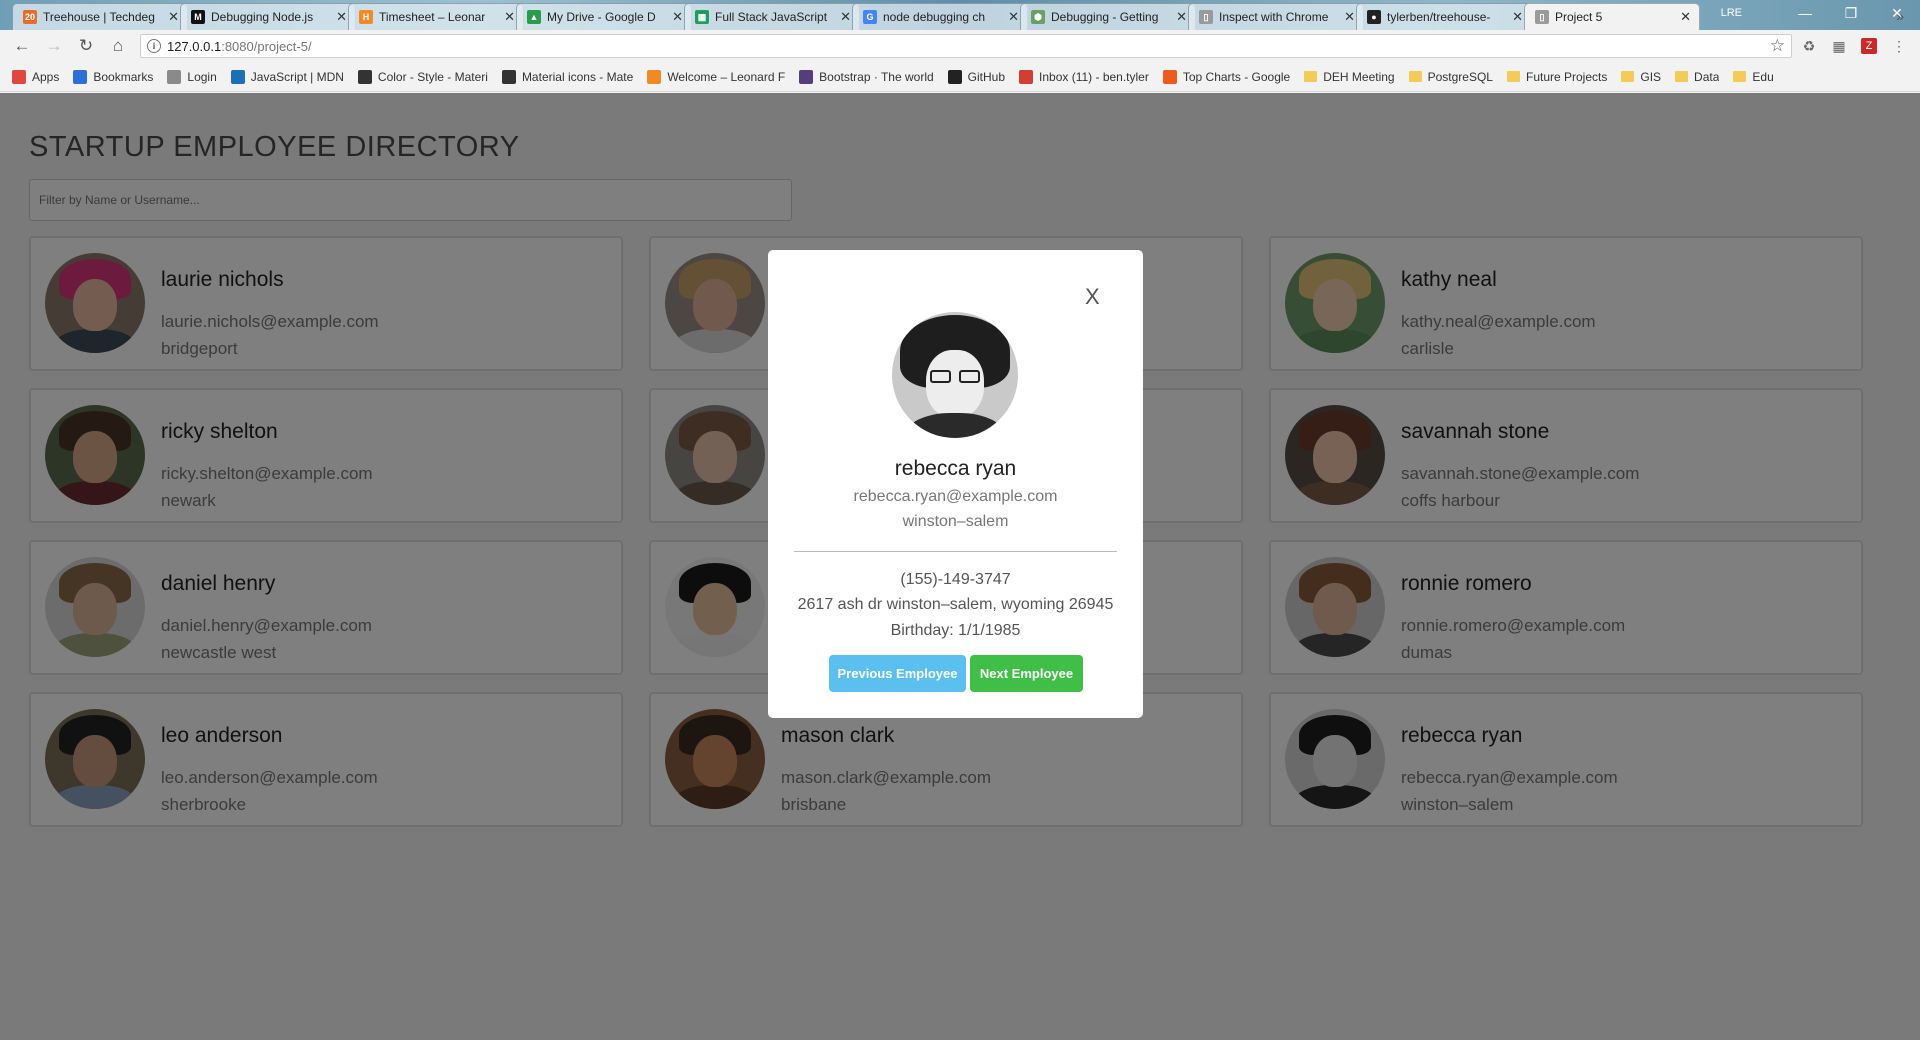  I want to click on browser-tab: ▯ Project 5 ✕, so click(1612, 16).